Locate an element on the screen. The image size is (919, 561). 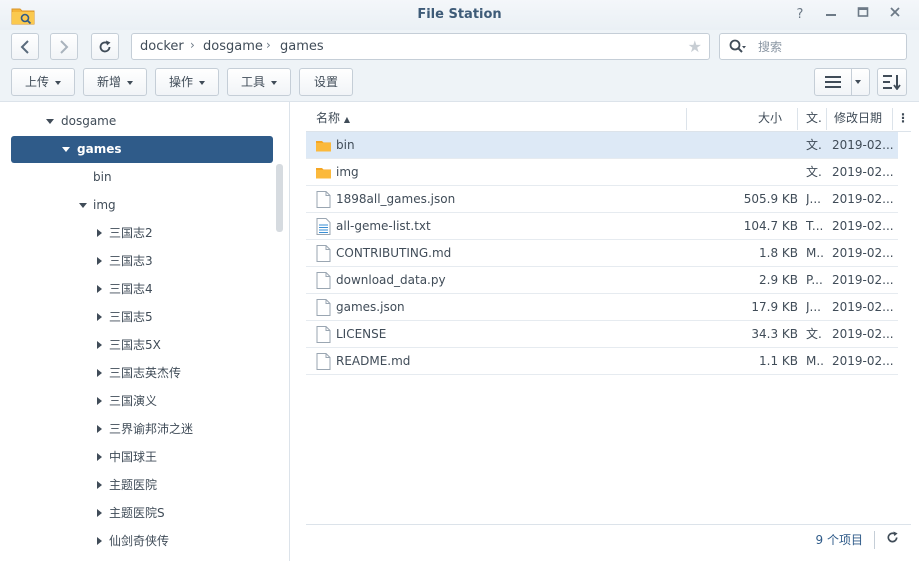
back-button is located at coordinates (25, 46).